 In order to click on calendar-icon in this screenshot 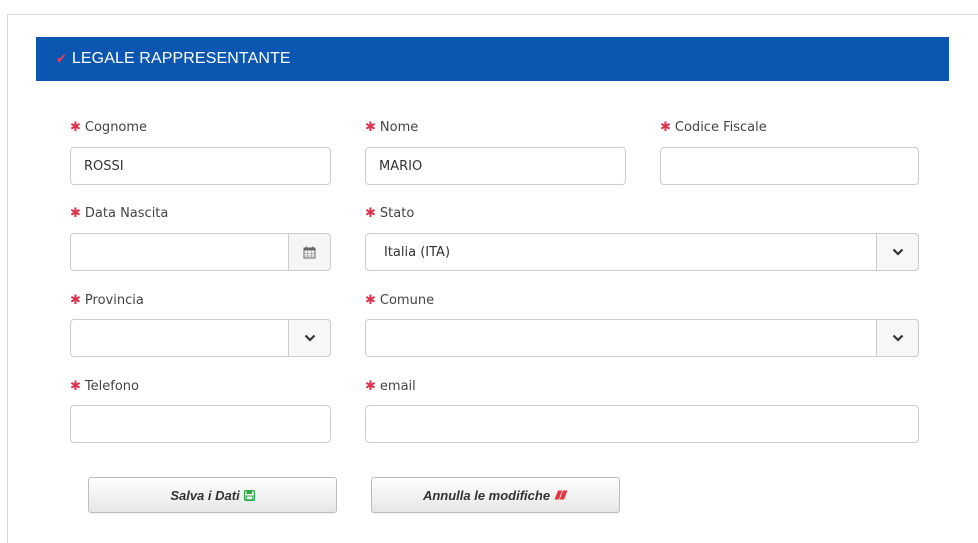, I will do `click(309, 252)`.